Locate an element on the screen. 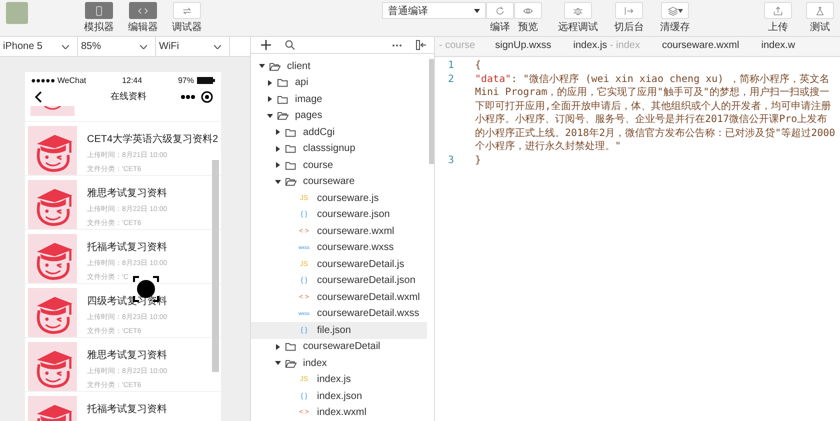  compile-dropdown: 普通编译 is located at coordinates (434, 10).